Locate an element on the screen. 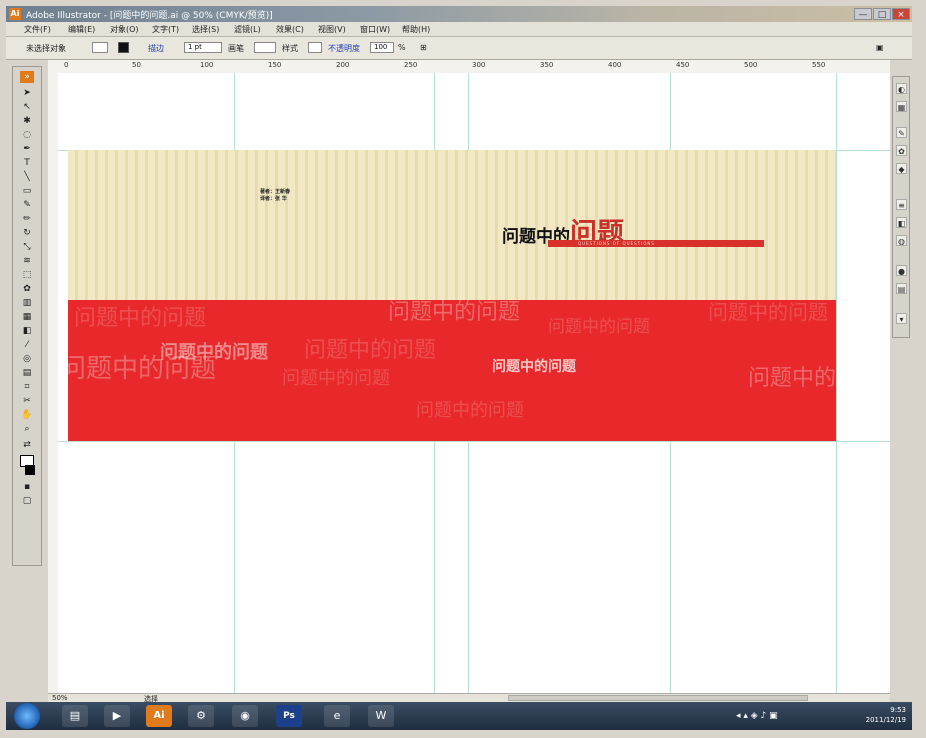 The width and height of the screenshot is (926, 738). ie-icon: e is located at coordinates (337, 716).